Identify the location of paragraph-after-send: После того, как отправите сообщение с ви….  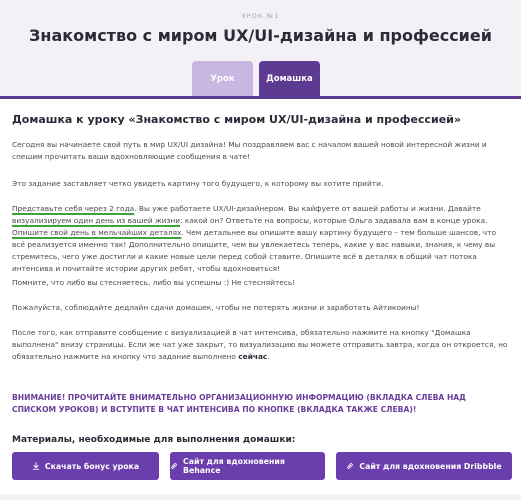
(260, 344).